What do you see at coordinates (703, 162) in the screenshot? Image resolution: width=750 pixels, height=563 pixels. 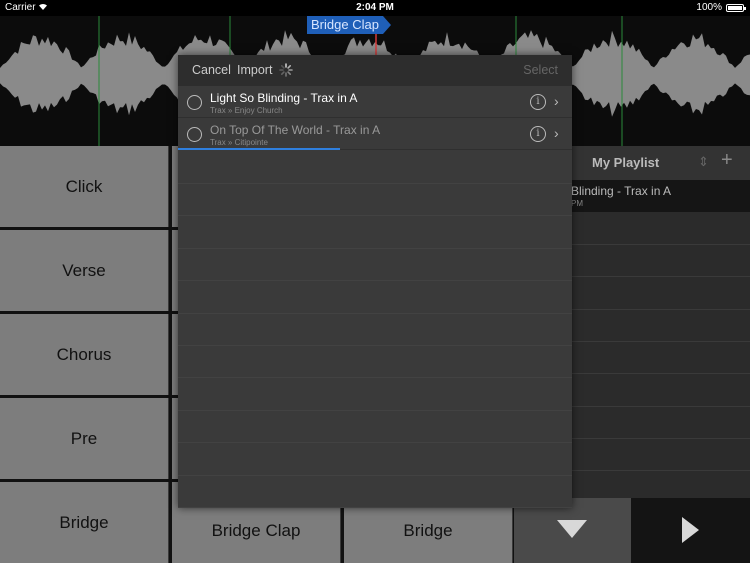 I see `sort-icon: ⇕` at bounding box center [703, 162].